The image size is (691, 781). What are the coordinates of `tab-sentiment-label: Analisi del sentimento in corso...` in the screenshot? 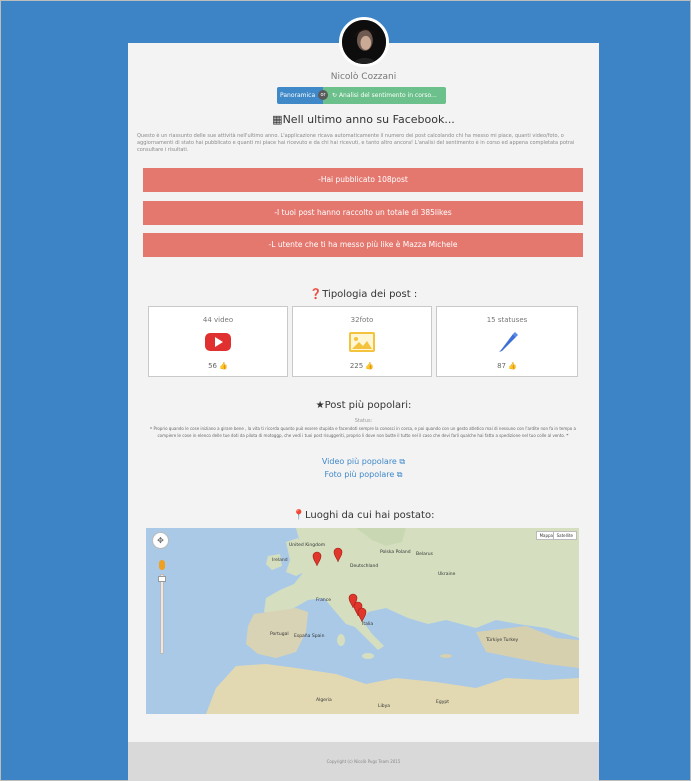 It's located at (387, 95).